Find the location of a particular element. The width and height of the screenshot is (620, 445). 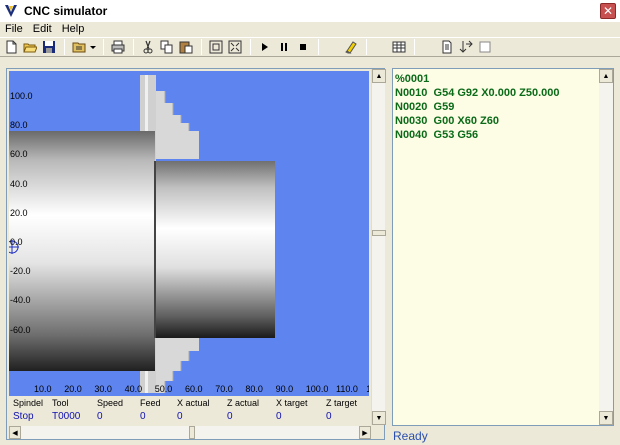

grid-button is located at coordinates (399, 47).